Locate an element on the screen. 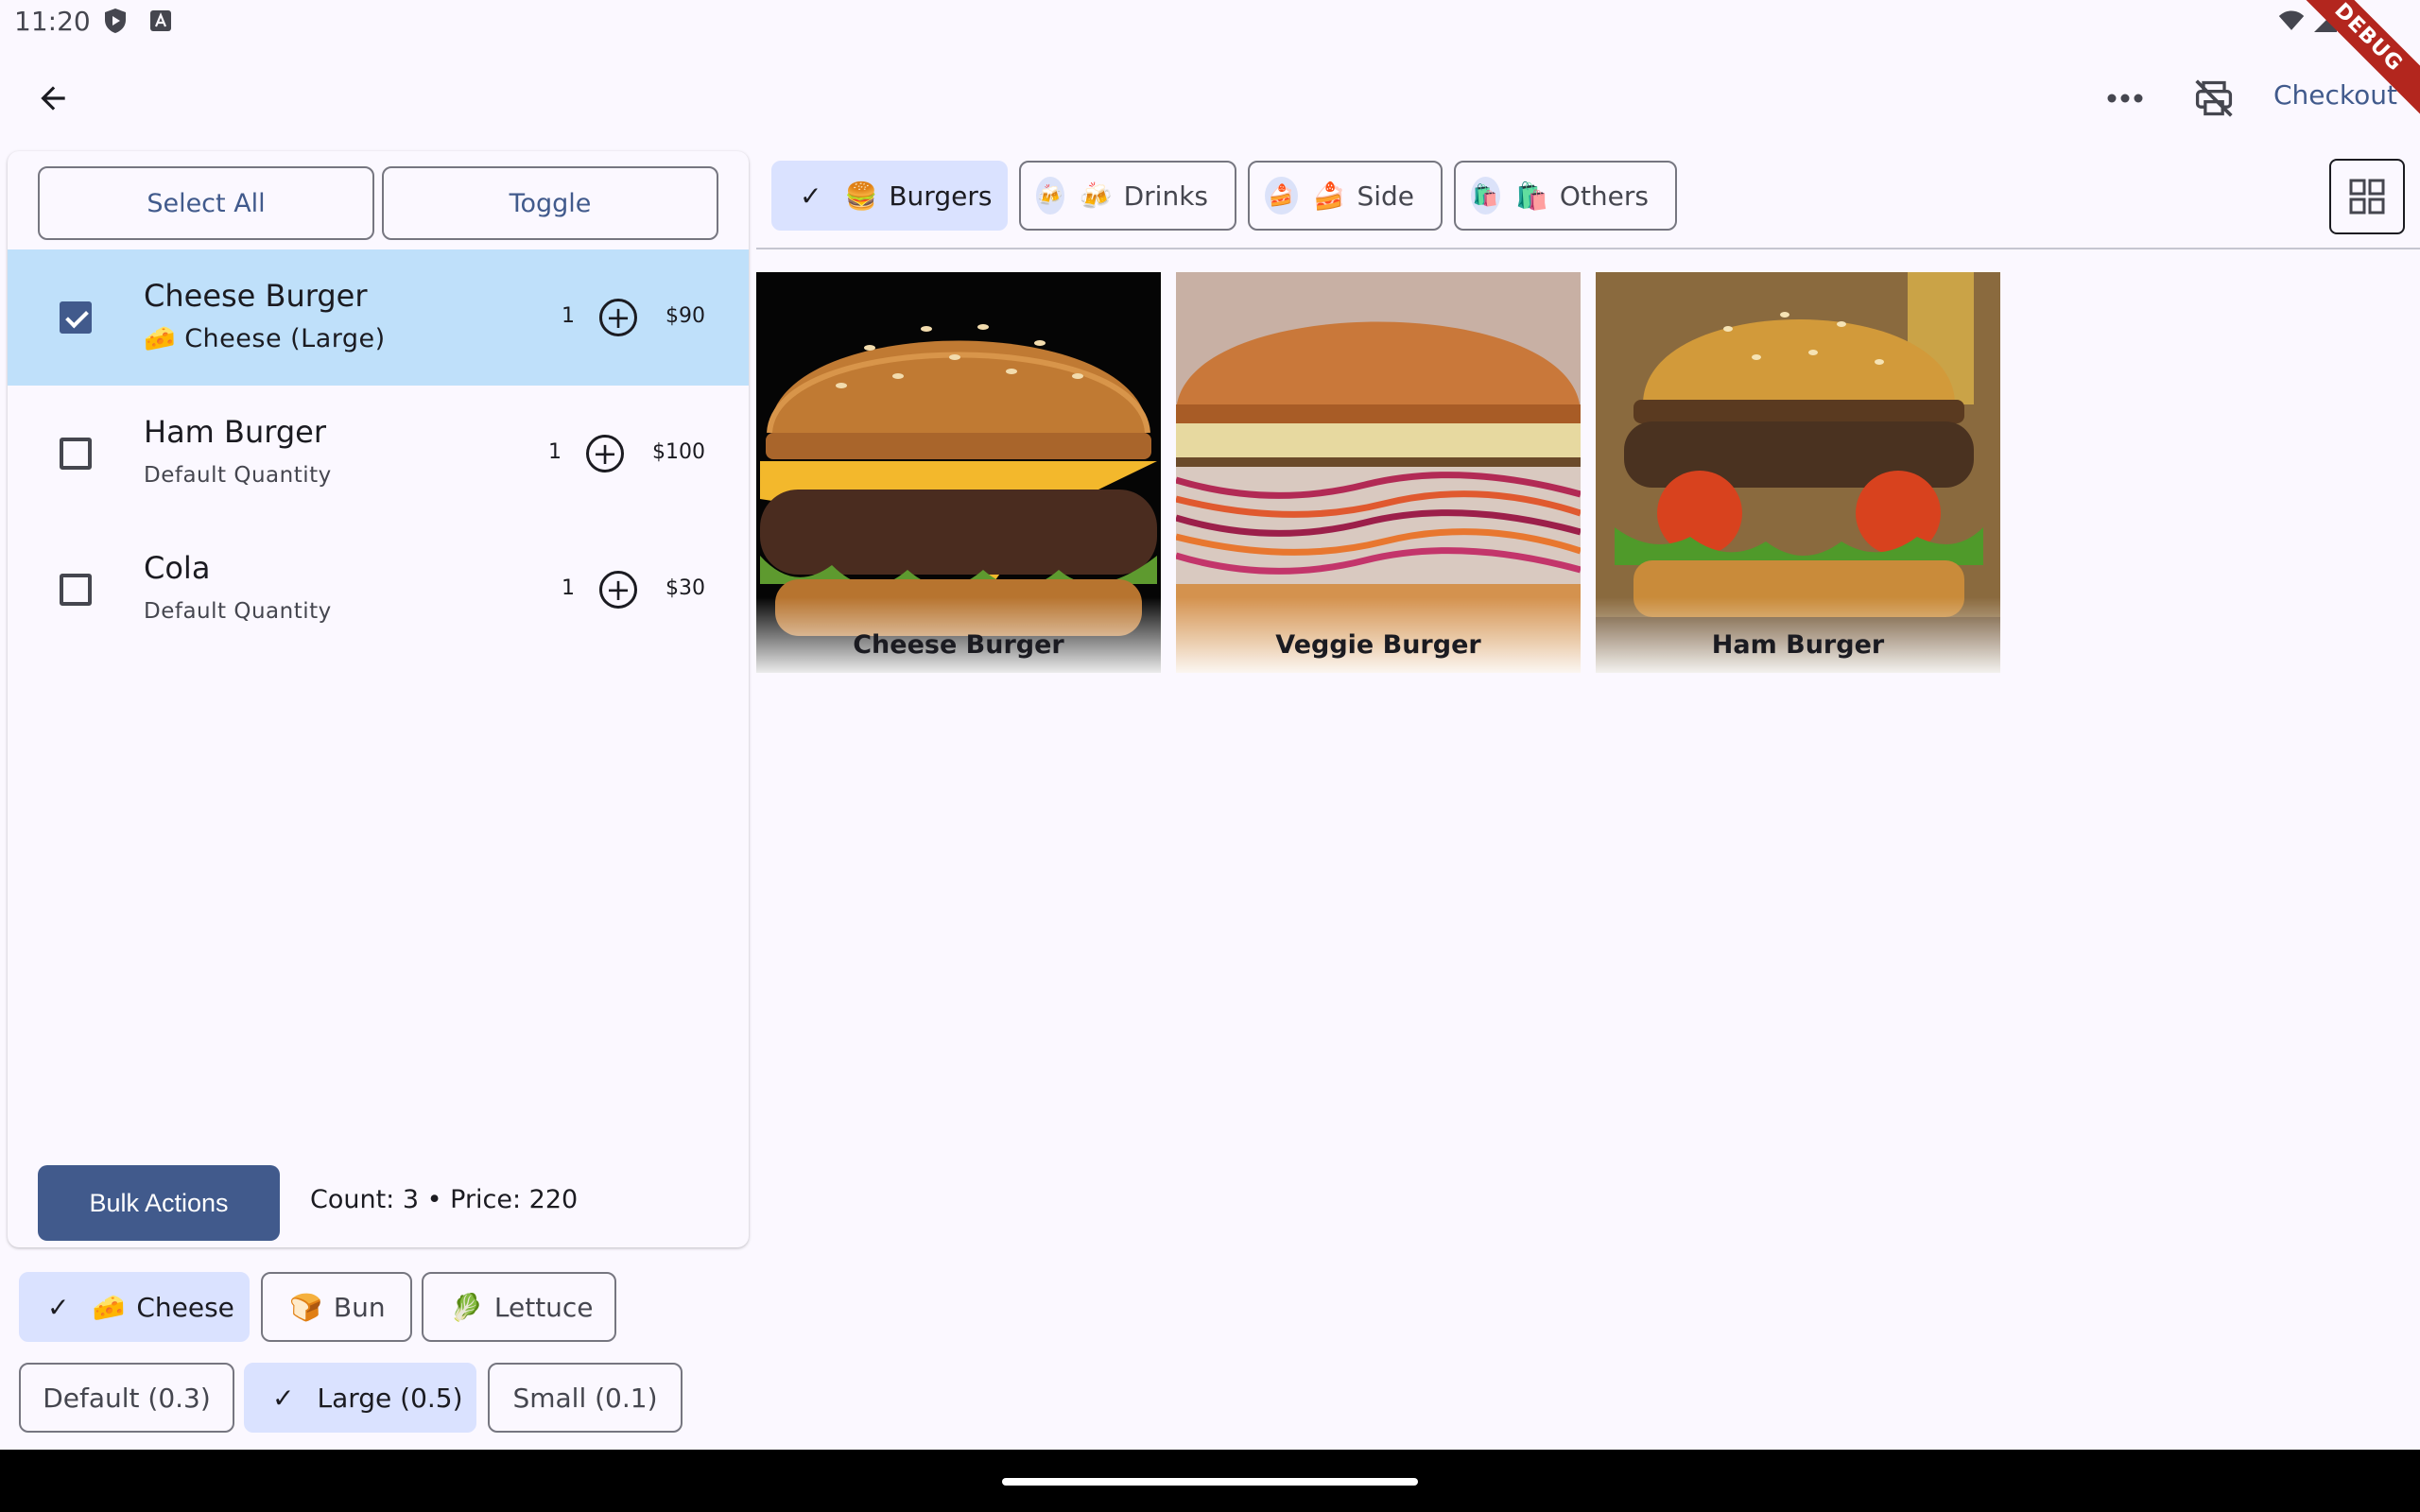  chip-ingredient-bun: 🍞 Bun is located at coordinates (336, 1307).